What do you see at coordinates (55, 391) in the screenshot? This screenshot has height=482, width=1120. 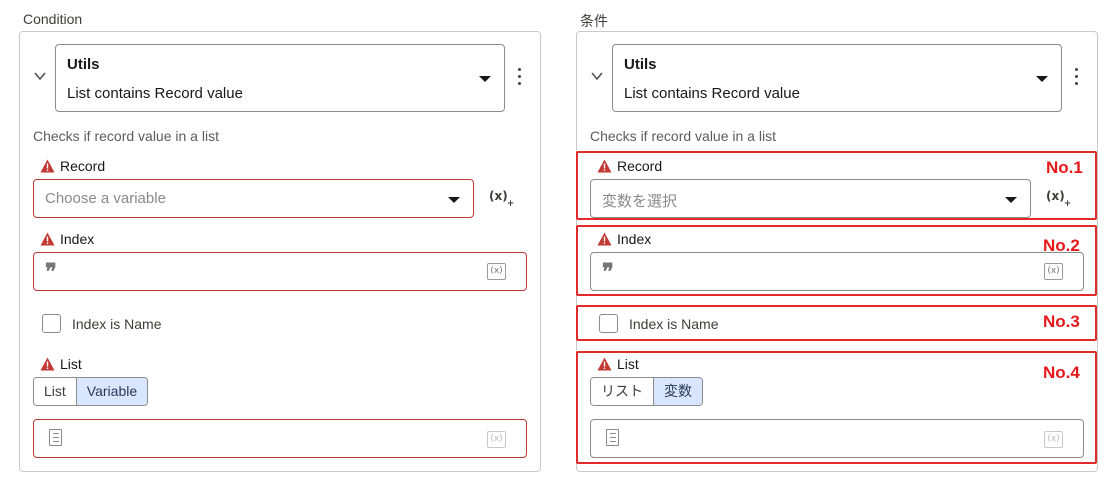 I see `toggle-list-option: List` at bounding box center [55, 391].